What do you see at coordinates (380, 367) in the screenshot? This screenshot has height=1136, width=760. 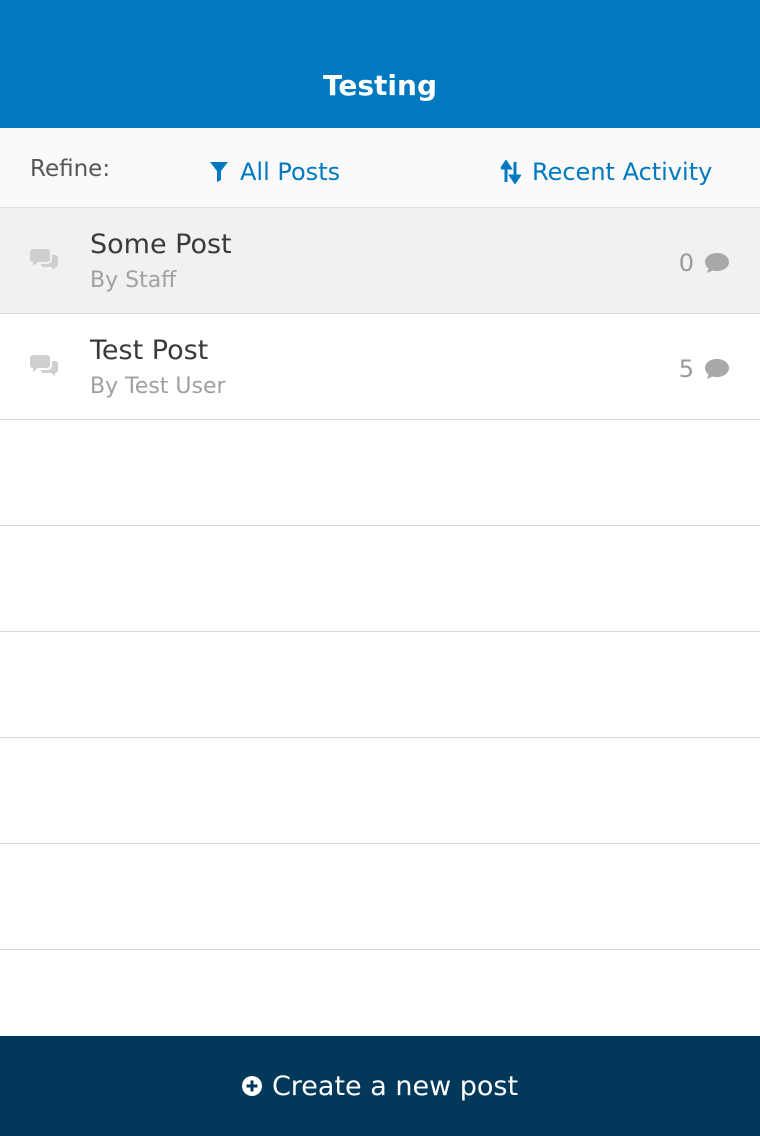 I see `post-row: Test Post By Test User 5` at bounding box center [380, 367].